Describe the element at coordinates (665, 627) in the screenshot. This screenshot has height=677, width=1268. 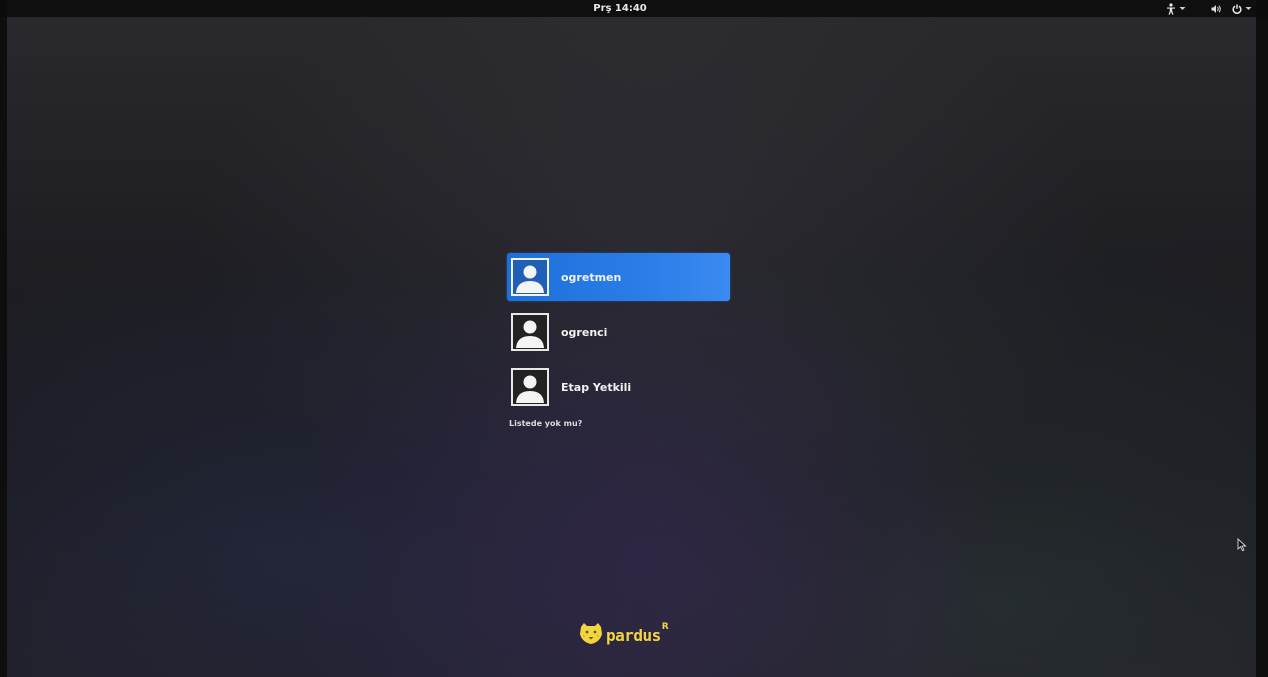
I see `logo-mark: R` at that location.